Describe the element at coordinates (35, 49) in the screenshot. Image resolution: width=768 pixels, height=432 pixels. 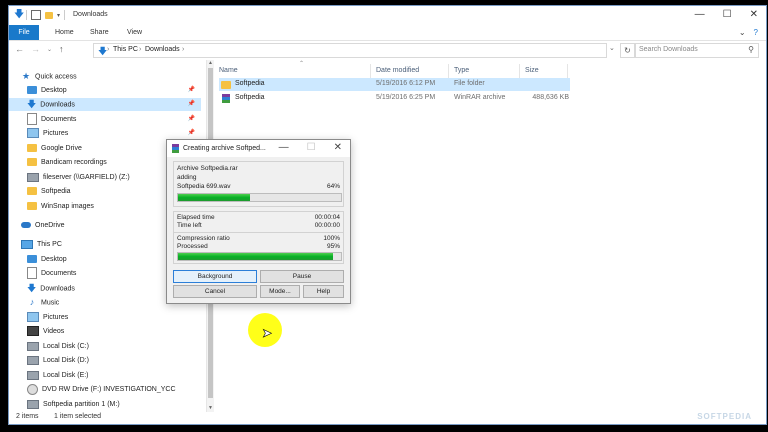
I see `forward-button: →` at that location.